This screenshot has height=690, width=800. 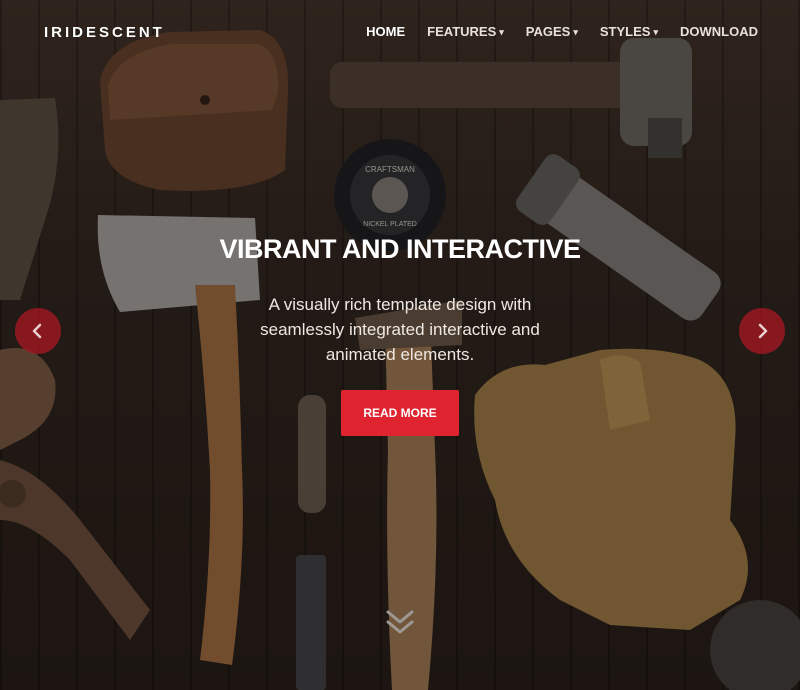 I want to click on nav-item-styles: STYLES ▾, so click(x=629, y=31).